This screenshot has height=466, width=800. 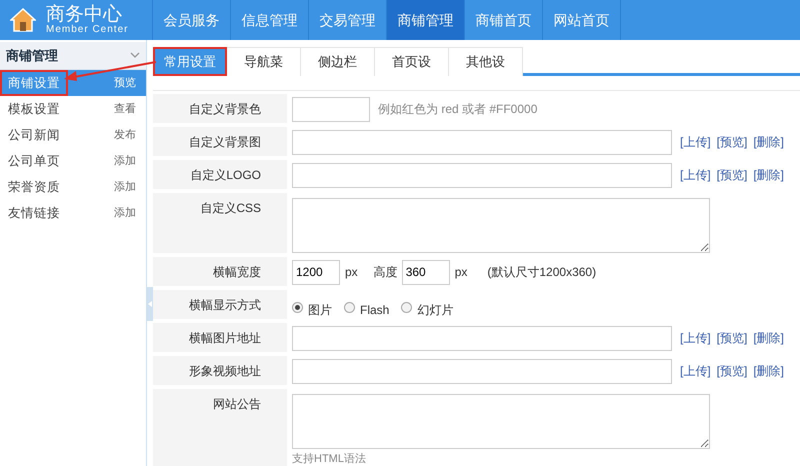 I want to click on sidebar-item-label: 商铺设置, so click(x=34, y=83).